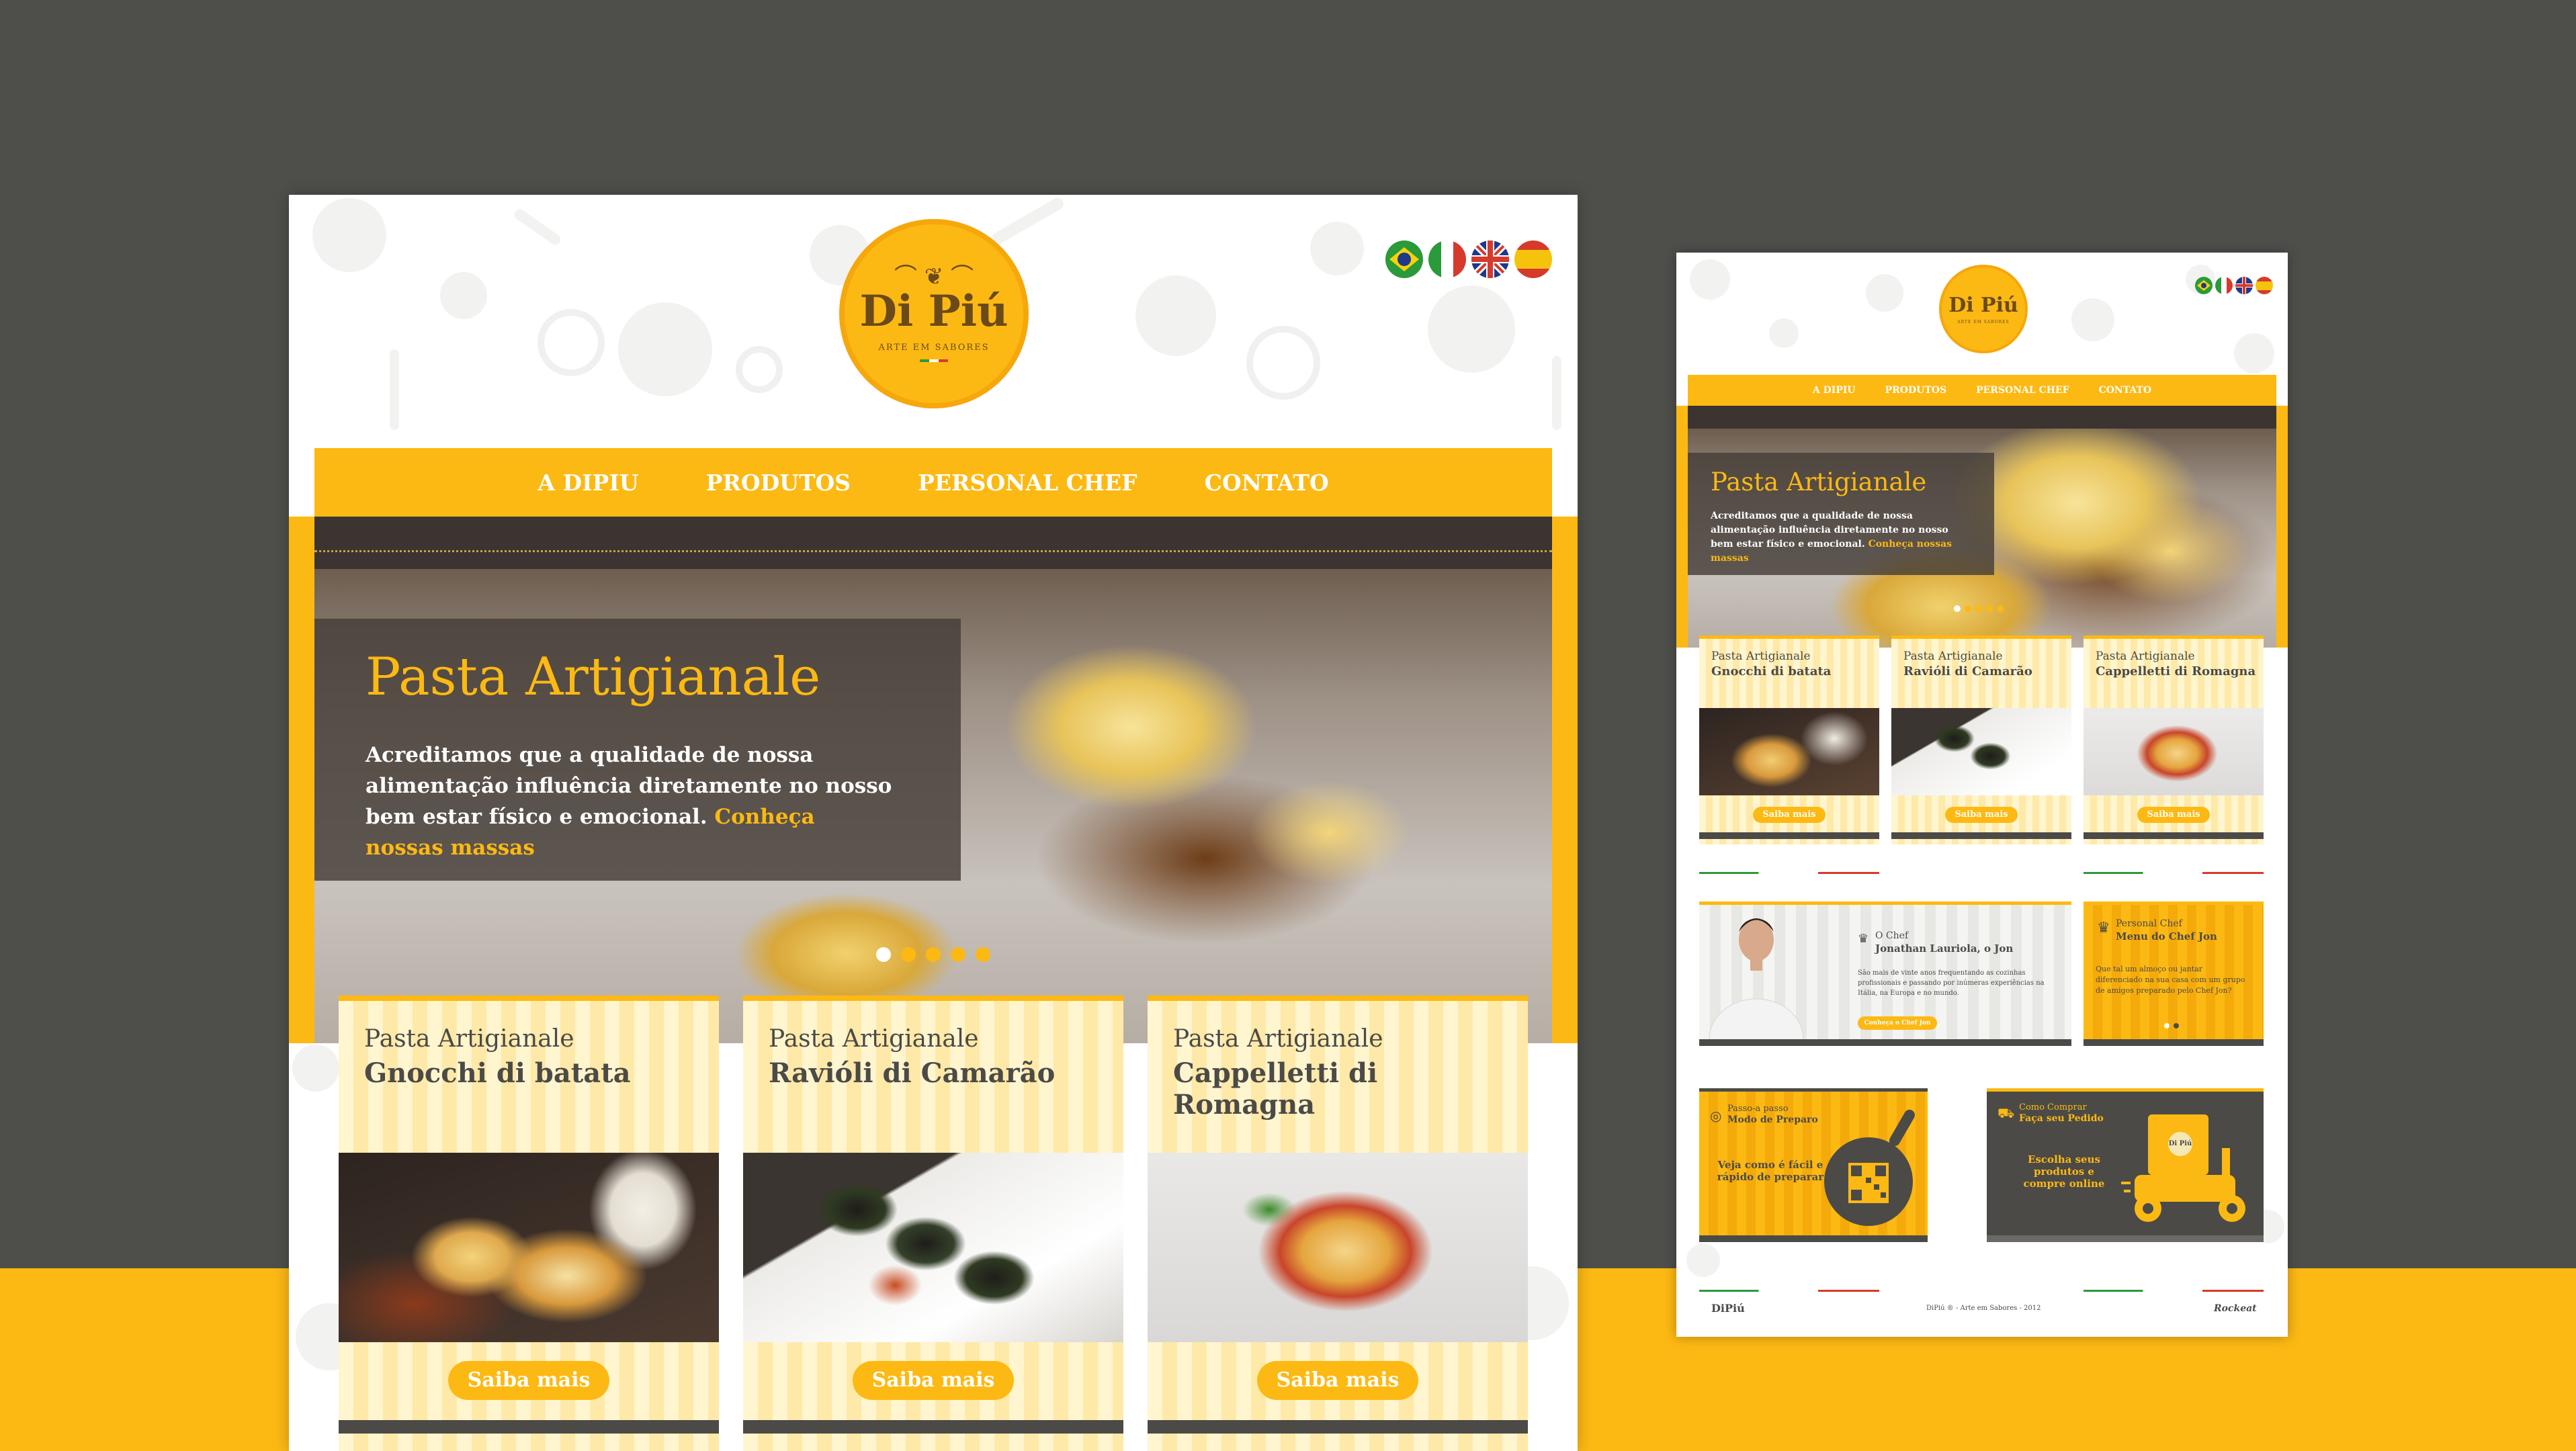 This screenshot has width=2576, height=1451. I want to click on italian-stripe, so click(934, 360).